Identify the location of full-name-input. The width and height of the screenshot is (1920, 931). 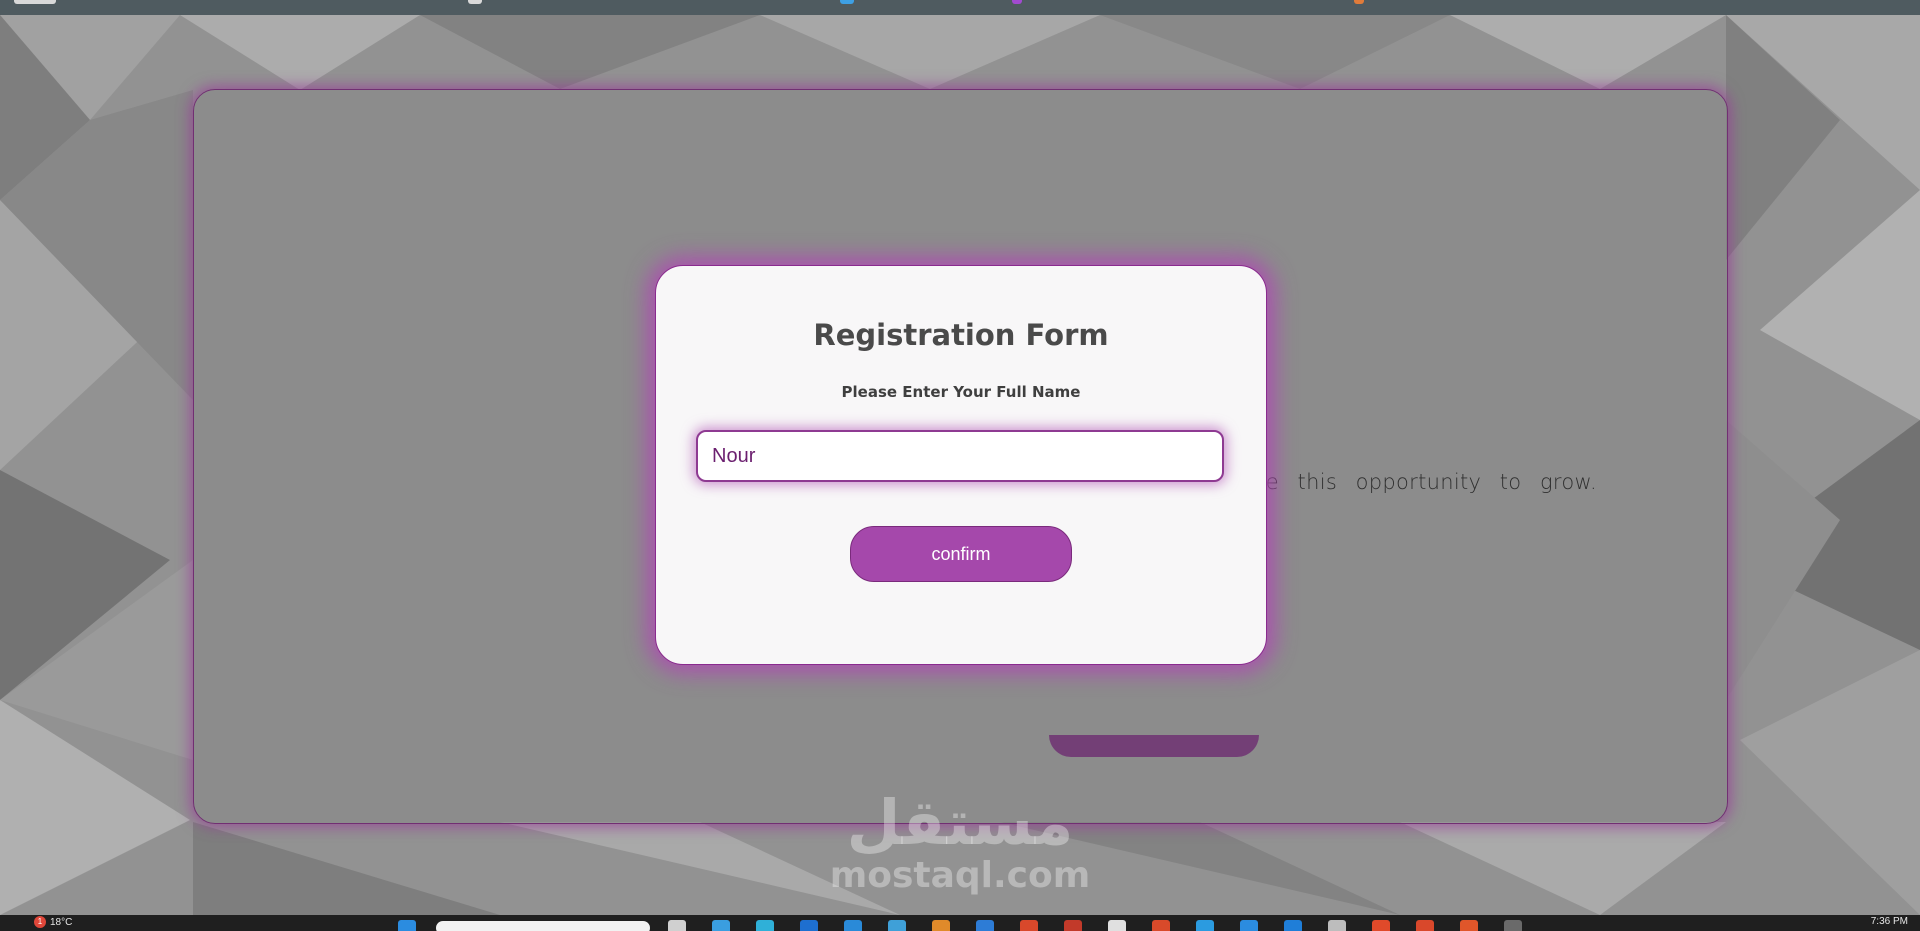
(960, 456).